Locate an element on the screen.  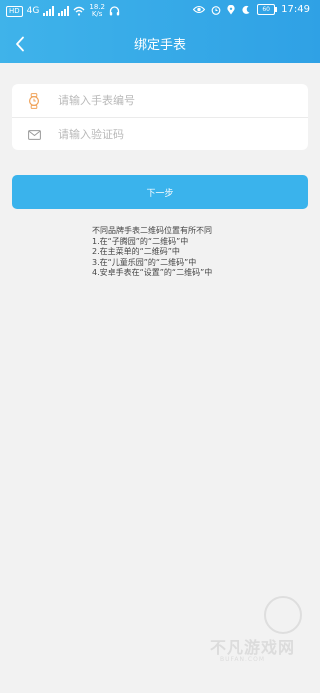
tip-line: 1.在“子腾园”的“二维码”中 is located at coordinates (140, 241).